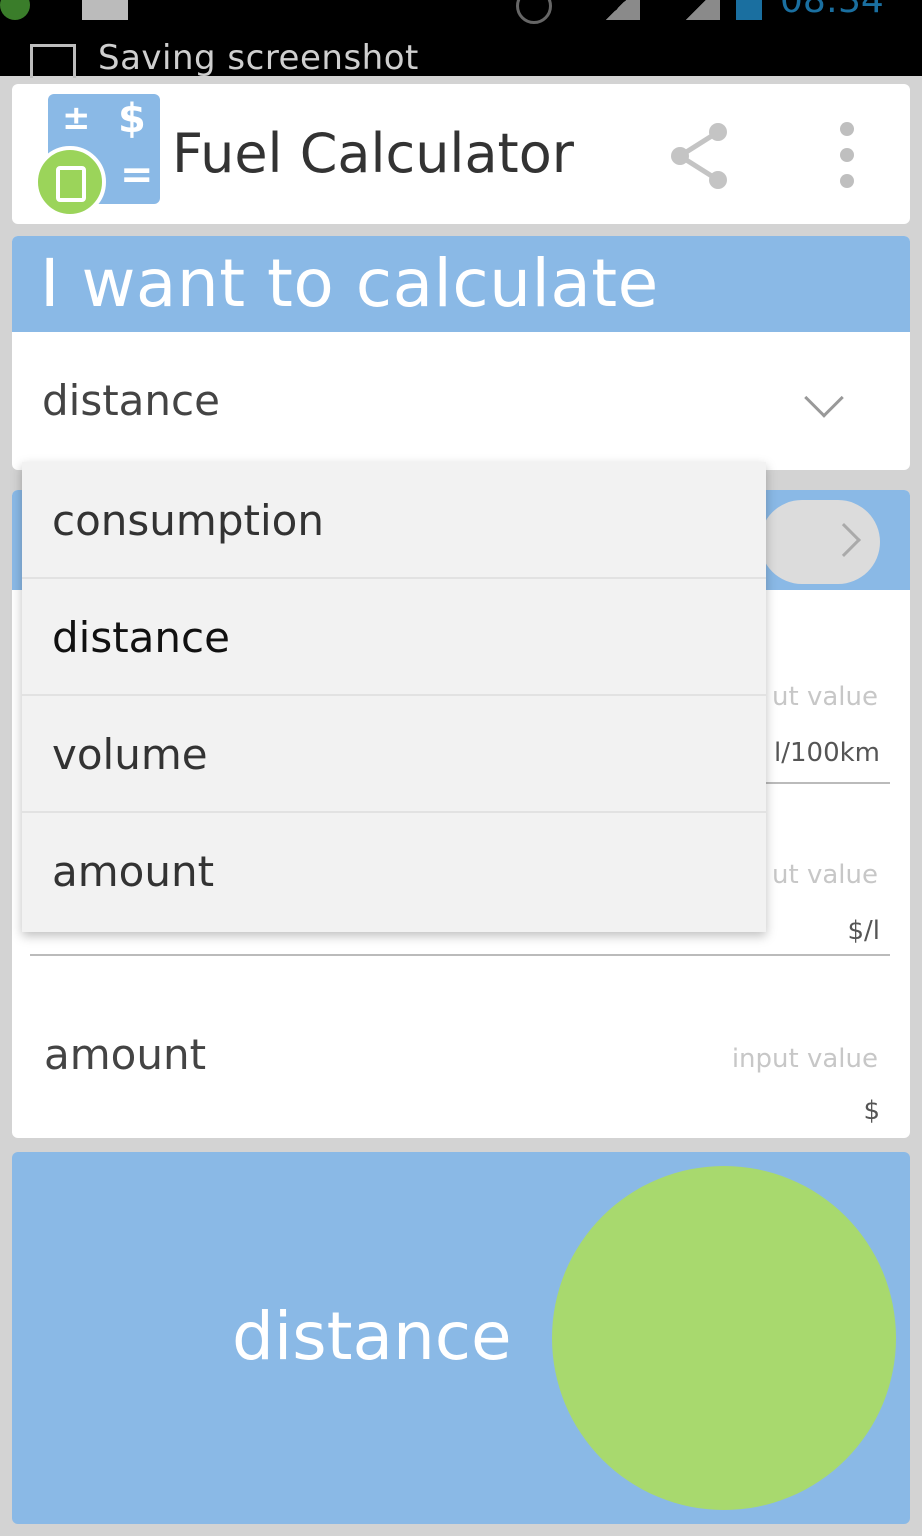  I want to click on spinner-selected-value: distance, so click(131, 400).